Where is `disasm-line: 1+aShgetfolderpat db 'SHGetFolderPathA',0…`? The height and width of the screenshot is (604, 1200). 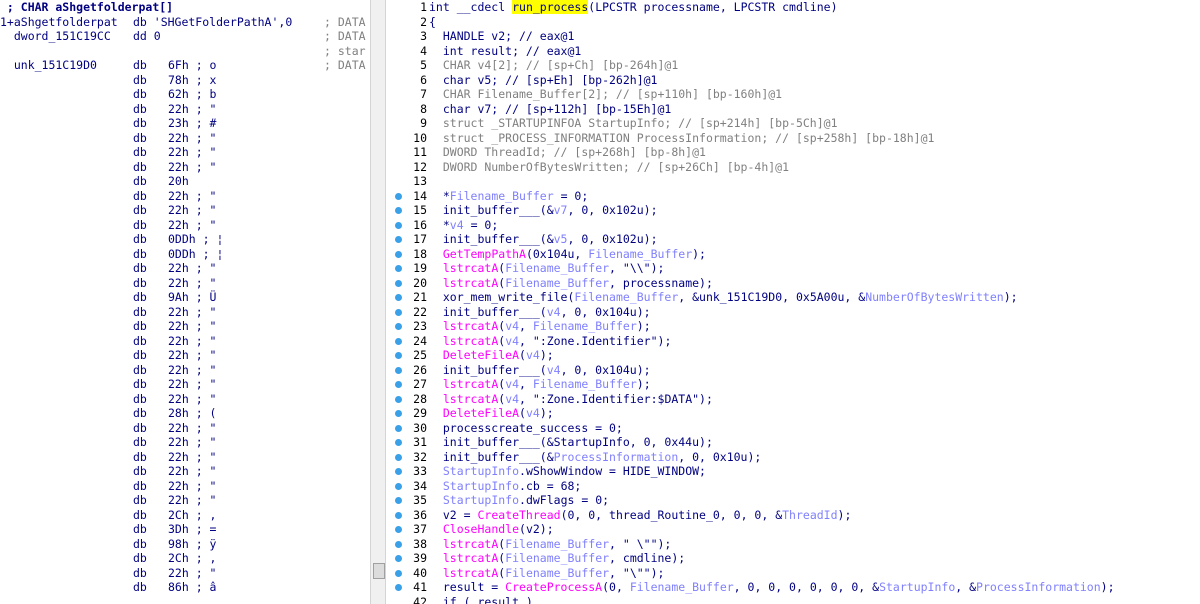
disasm-line: 1+aShgetfolderpat db 'SHGetFolderPathA',0… is located at coordinates (185, 22).